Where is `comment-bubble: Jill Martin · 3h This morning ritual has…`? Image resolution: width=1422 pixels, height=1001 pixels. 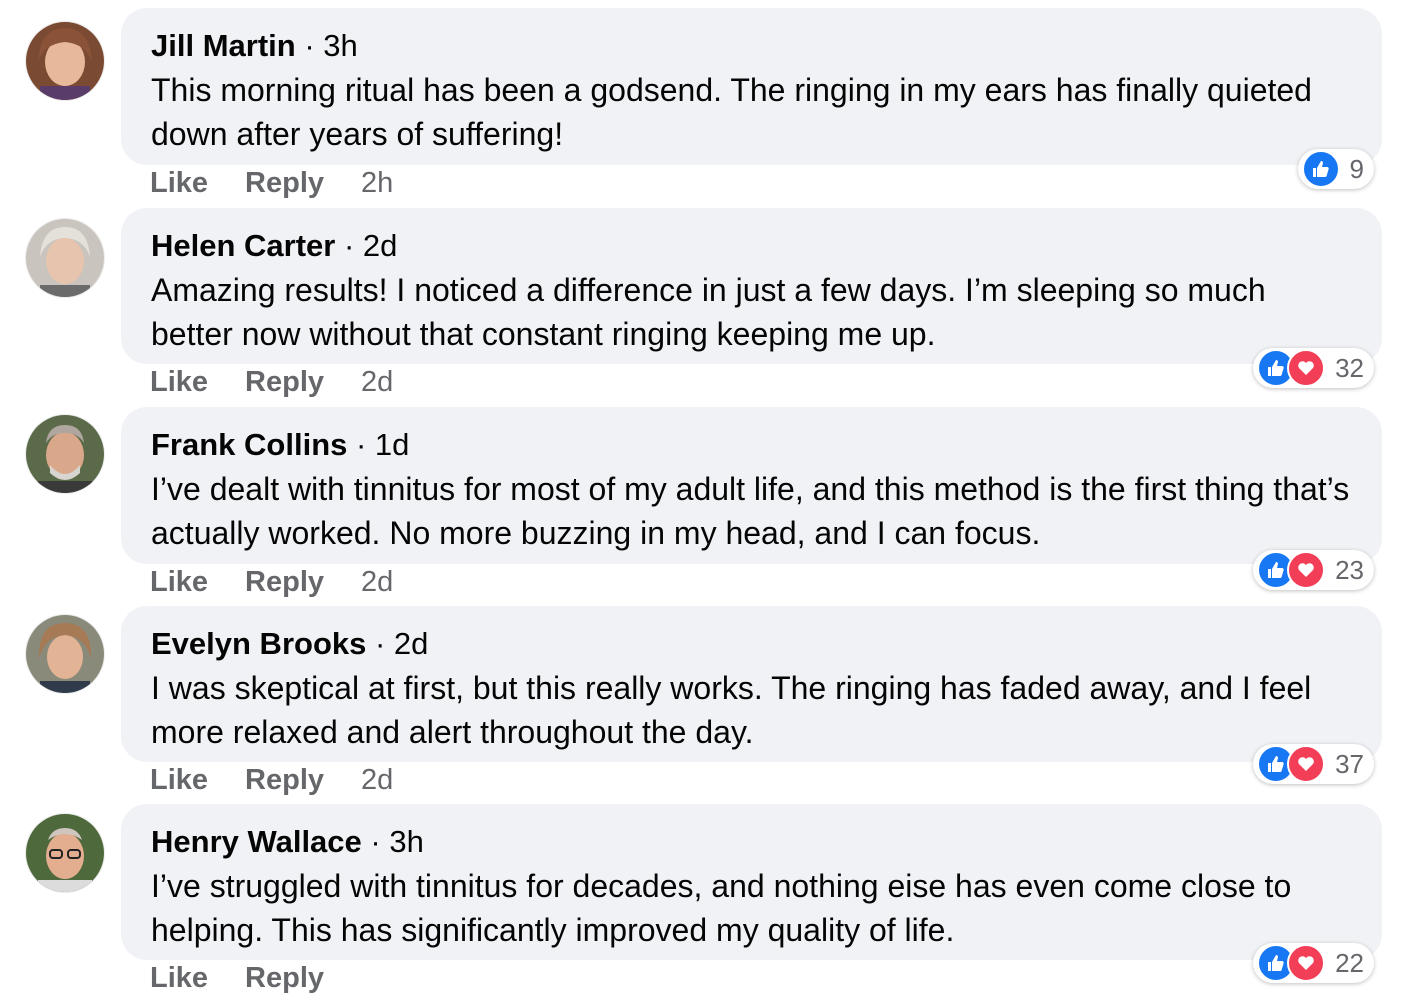 comment-bubble: Jill Martin · 3h This morning ritual has… is located at coordinates (751, 86).